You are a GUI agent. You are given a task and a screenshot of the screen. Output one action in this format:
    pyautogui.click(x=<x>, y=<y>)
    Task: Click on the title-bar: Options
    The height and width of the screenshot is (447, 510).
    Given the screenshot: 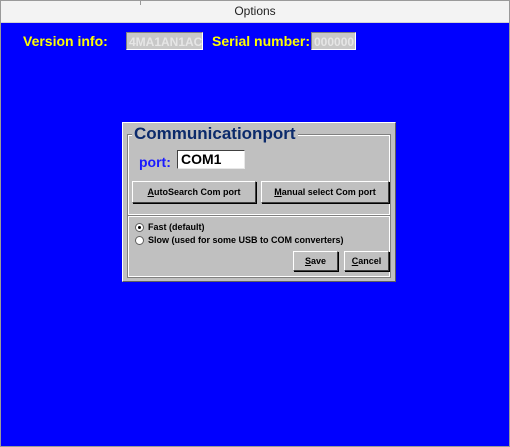 What is the action you would take?
    pyautogui.click(x=255, y=12)
    